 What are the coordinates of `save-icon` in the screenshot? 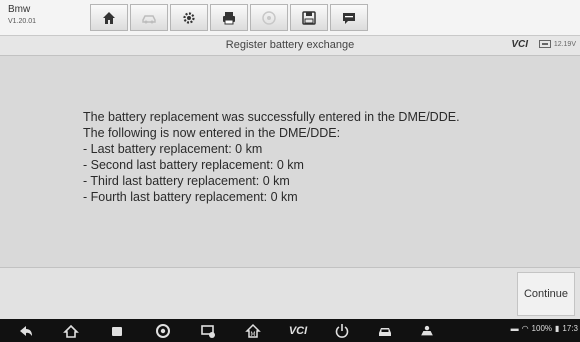 It's located at (309, 17).